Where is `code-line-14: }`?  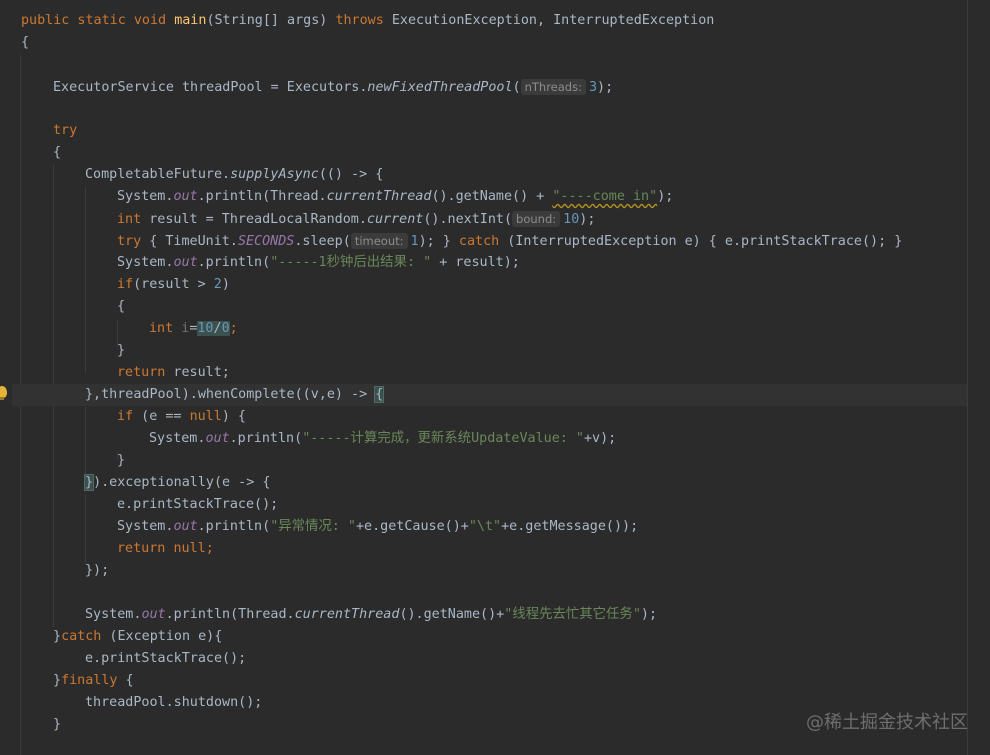 code-line-14: } is located at coordinates (121, 351).